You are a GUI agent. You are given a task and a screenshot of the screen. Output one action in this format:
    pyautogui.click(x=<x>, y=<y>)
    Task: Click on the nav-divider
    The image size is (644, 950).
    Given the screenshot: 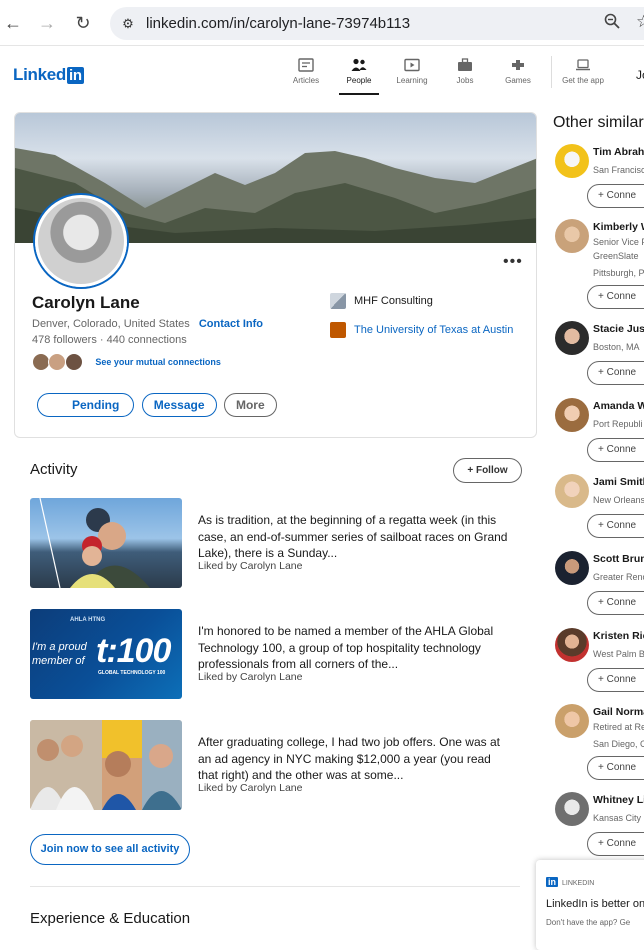 What is the action you would take?
    pyautogui.click(x=551, y=72)
    